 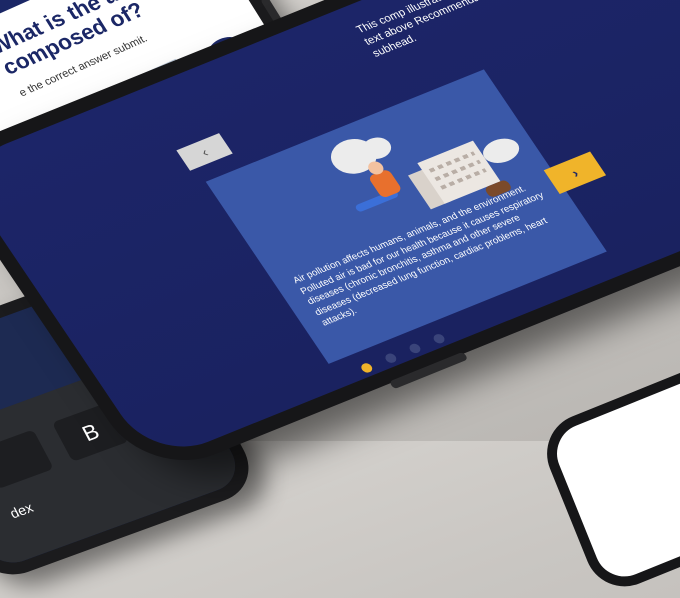 I want to click on index-label: dex, so click(x=21, y=510).